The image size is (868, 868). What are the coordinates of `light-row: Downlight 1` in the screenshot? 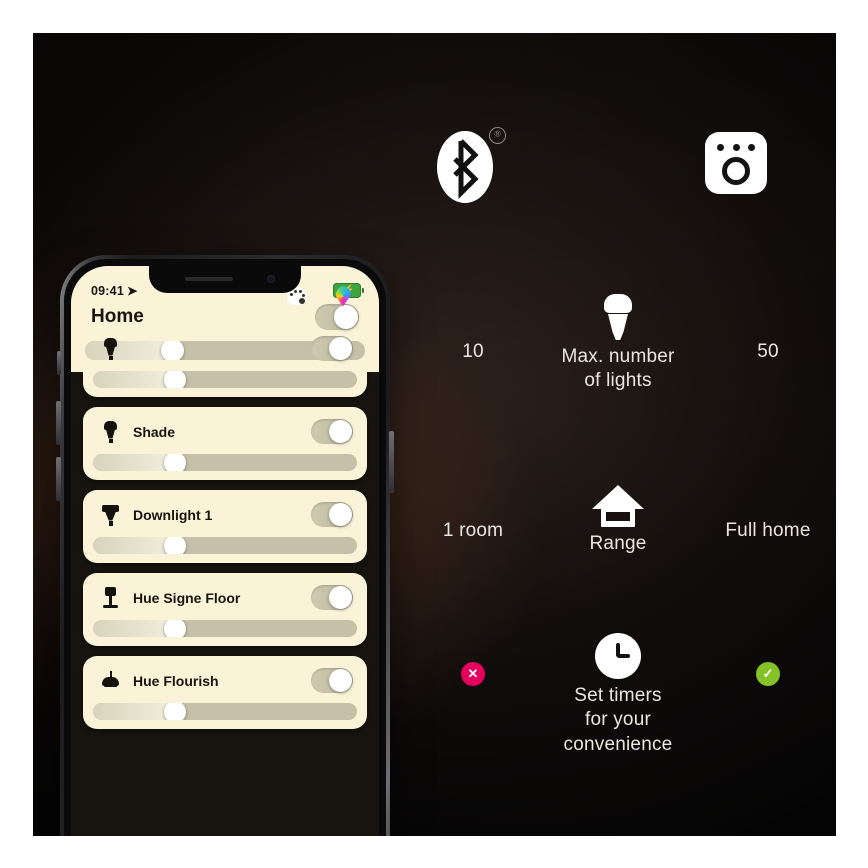 It's located at (225, 509).